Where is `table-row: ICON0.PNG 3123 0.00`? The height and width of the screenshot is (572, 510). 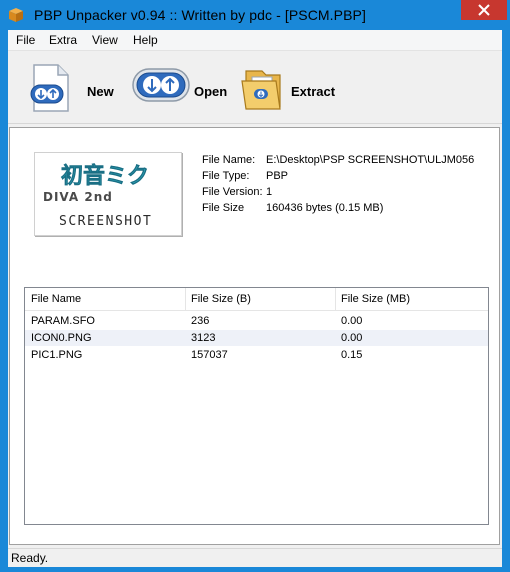
table-row: ICON0.PNG 3123 0.00 is located at coordinates (256, 338).